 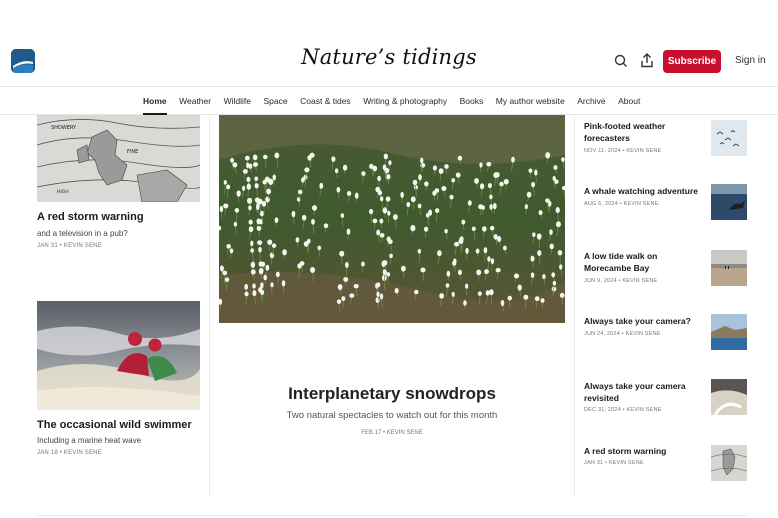 I want to click on nav-item-coast-tides: Coast & tides, so click(x=325, y=101).